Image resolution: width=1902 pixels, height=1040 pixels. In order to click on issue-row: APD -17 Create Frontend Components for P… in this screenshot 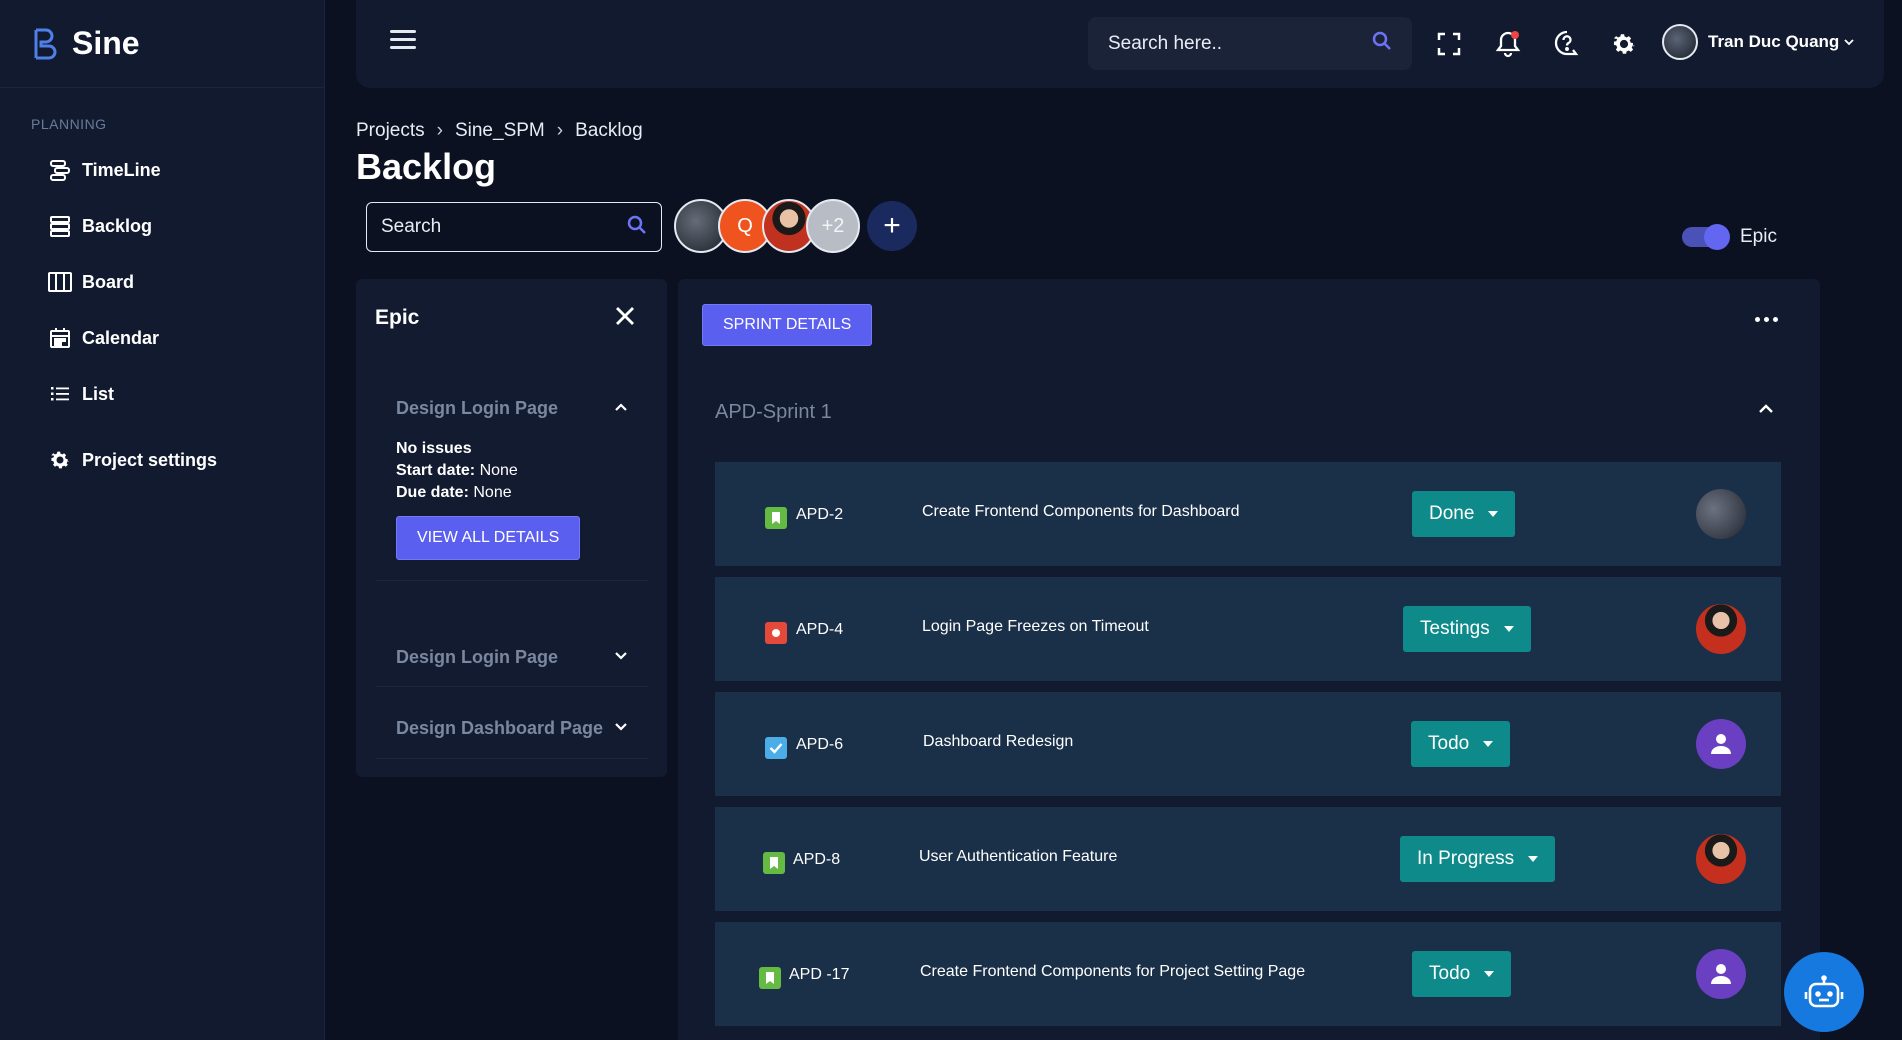, I will do `click(1248, 974)`.